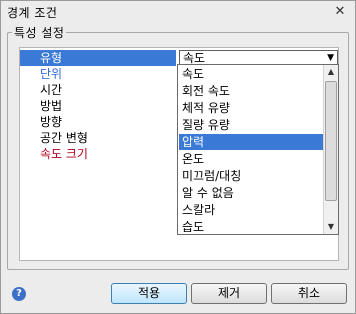  I want to click on property-name-direction: 방향, so click(51, 122).